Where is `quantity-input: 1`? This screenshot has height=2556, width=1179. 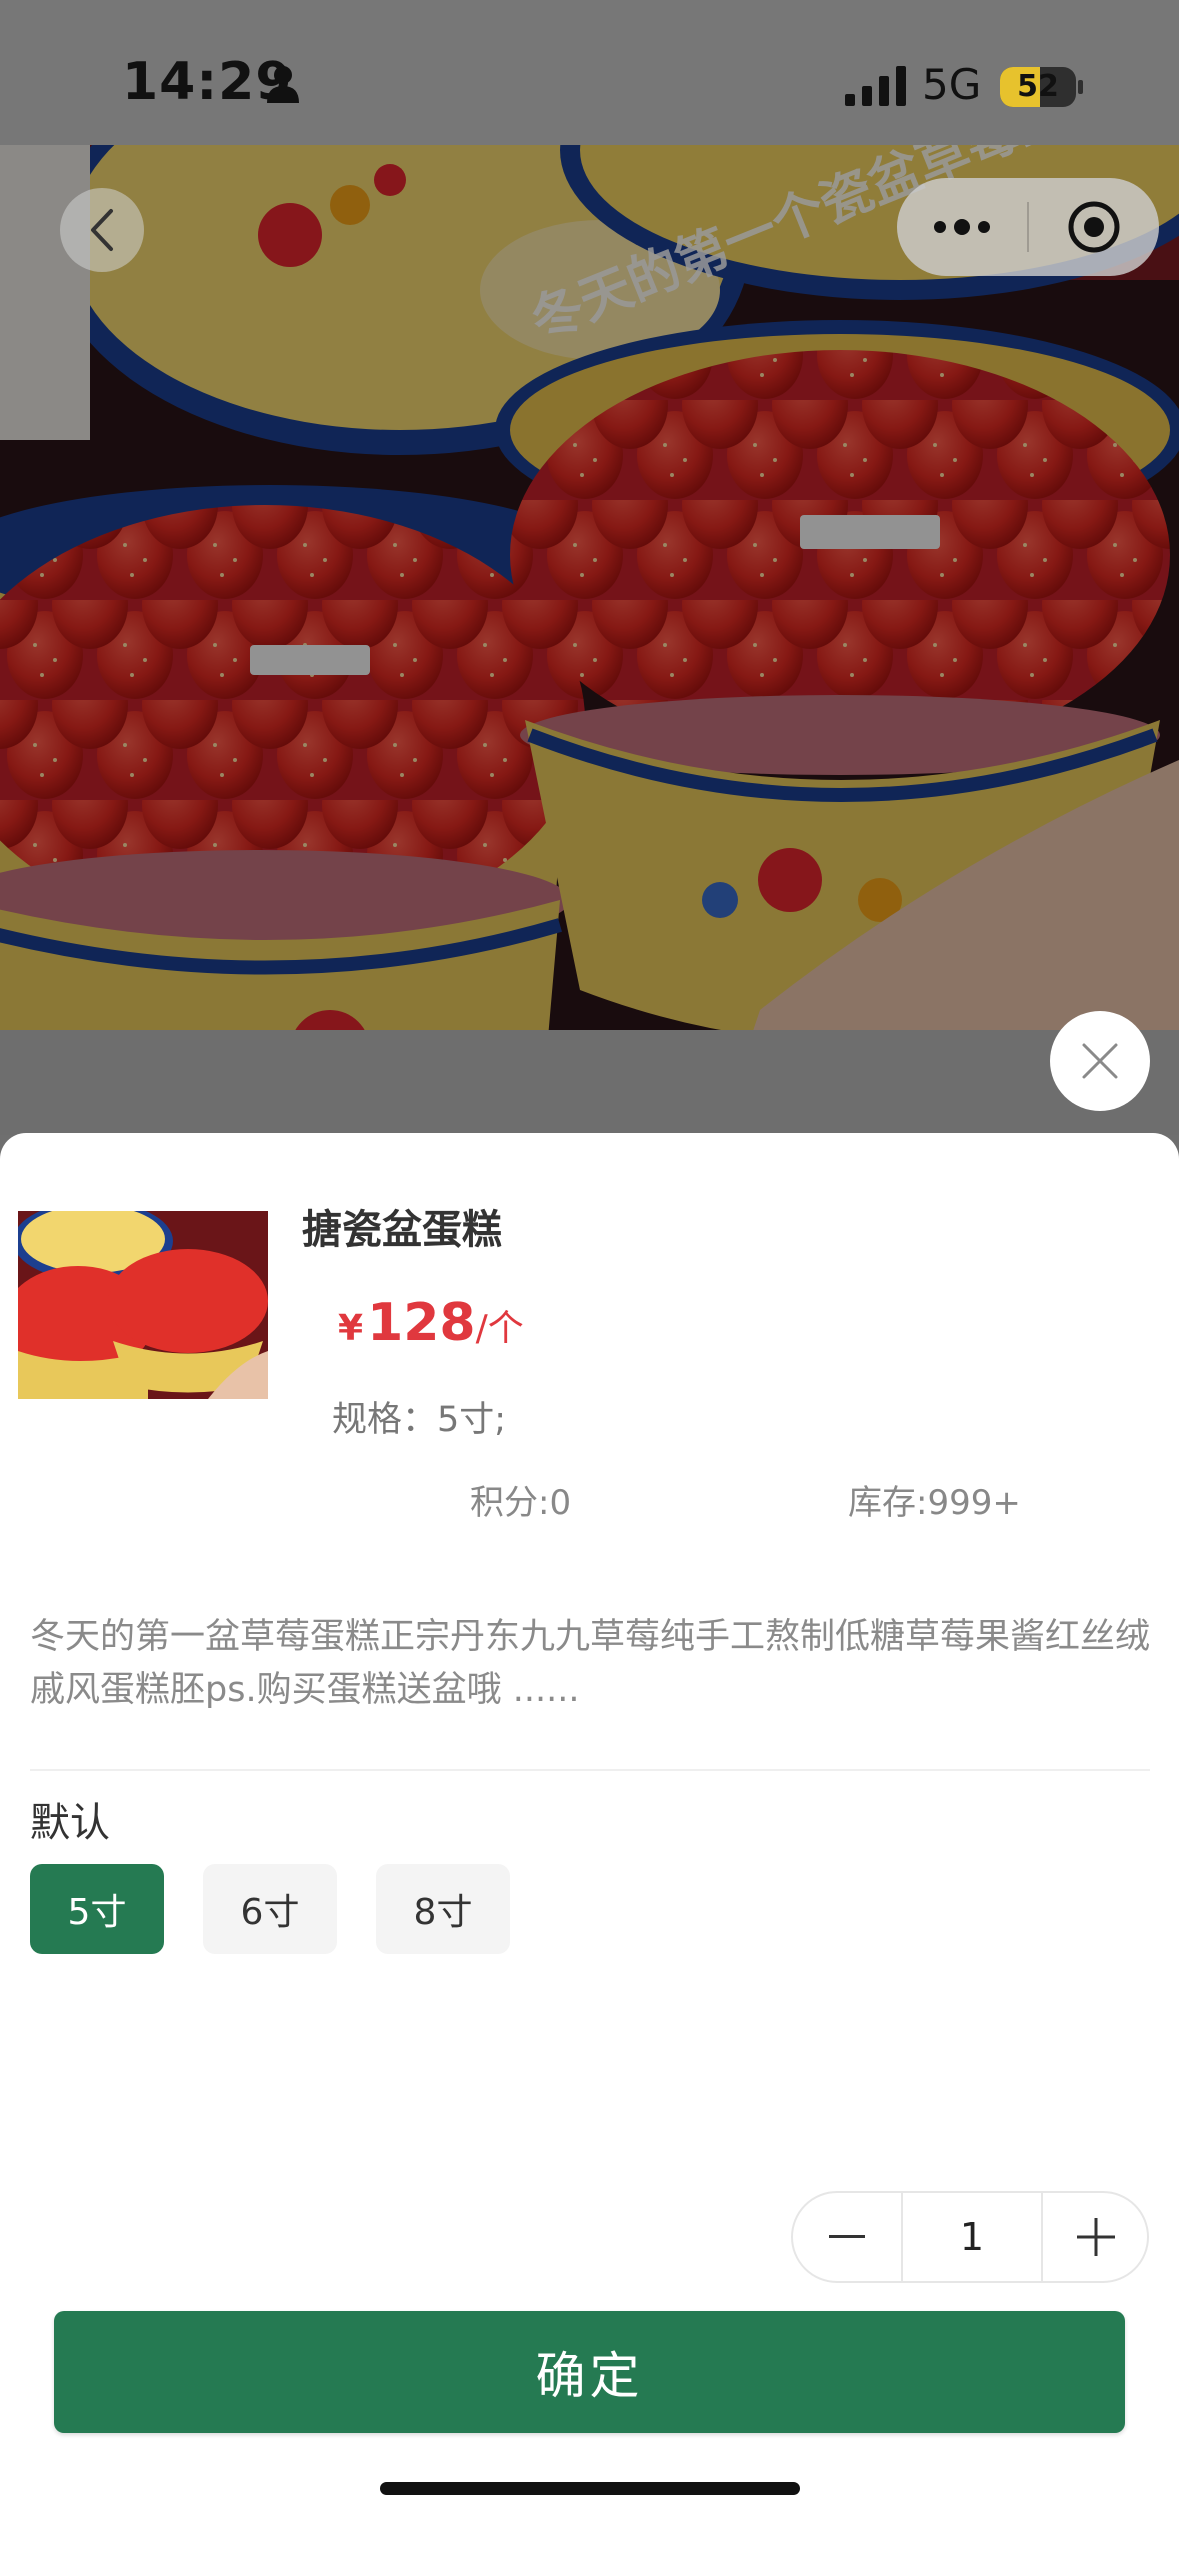
quantity-input: 1 is located at coordinates (972, 2237).